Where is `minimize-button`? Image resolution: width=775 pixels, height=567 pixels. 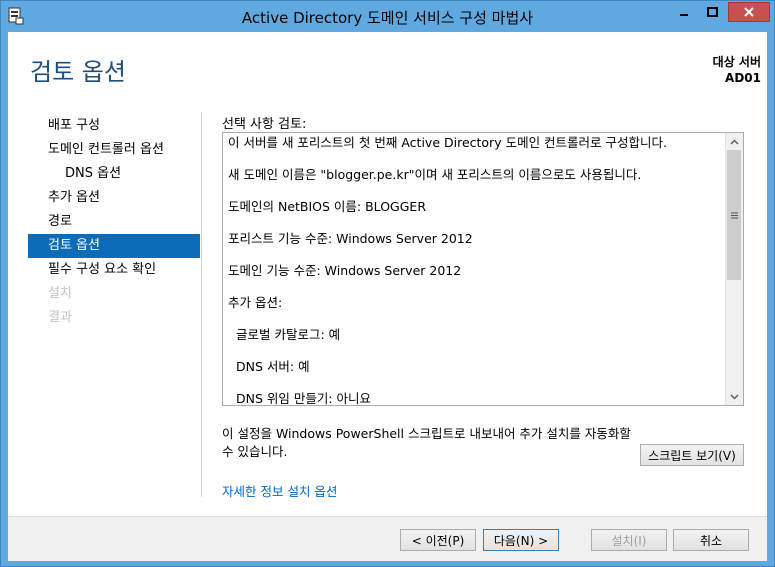 minimize-button is located at coordinates (684, 12).